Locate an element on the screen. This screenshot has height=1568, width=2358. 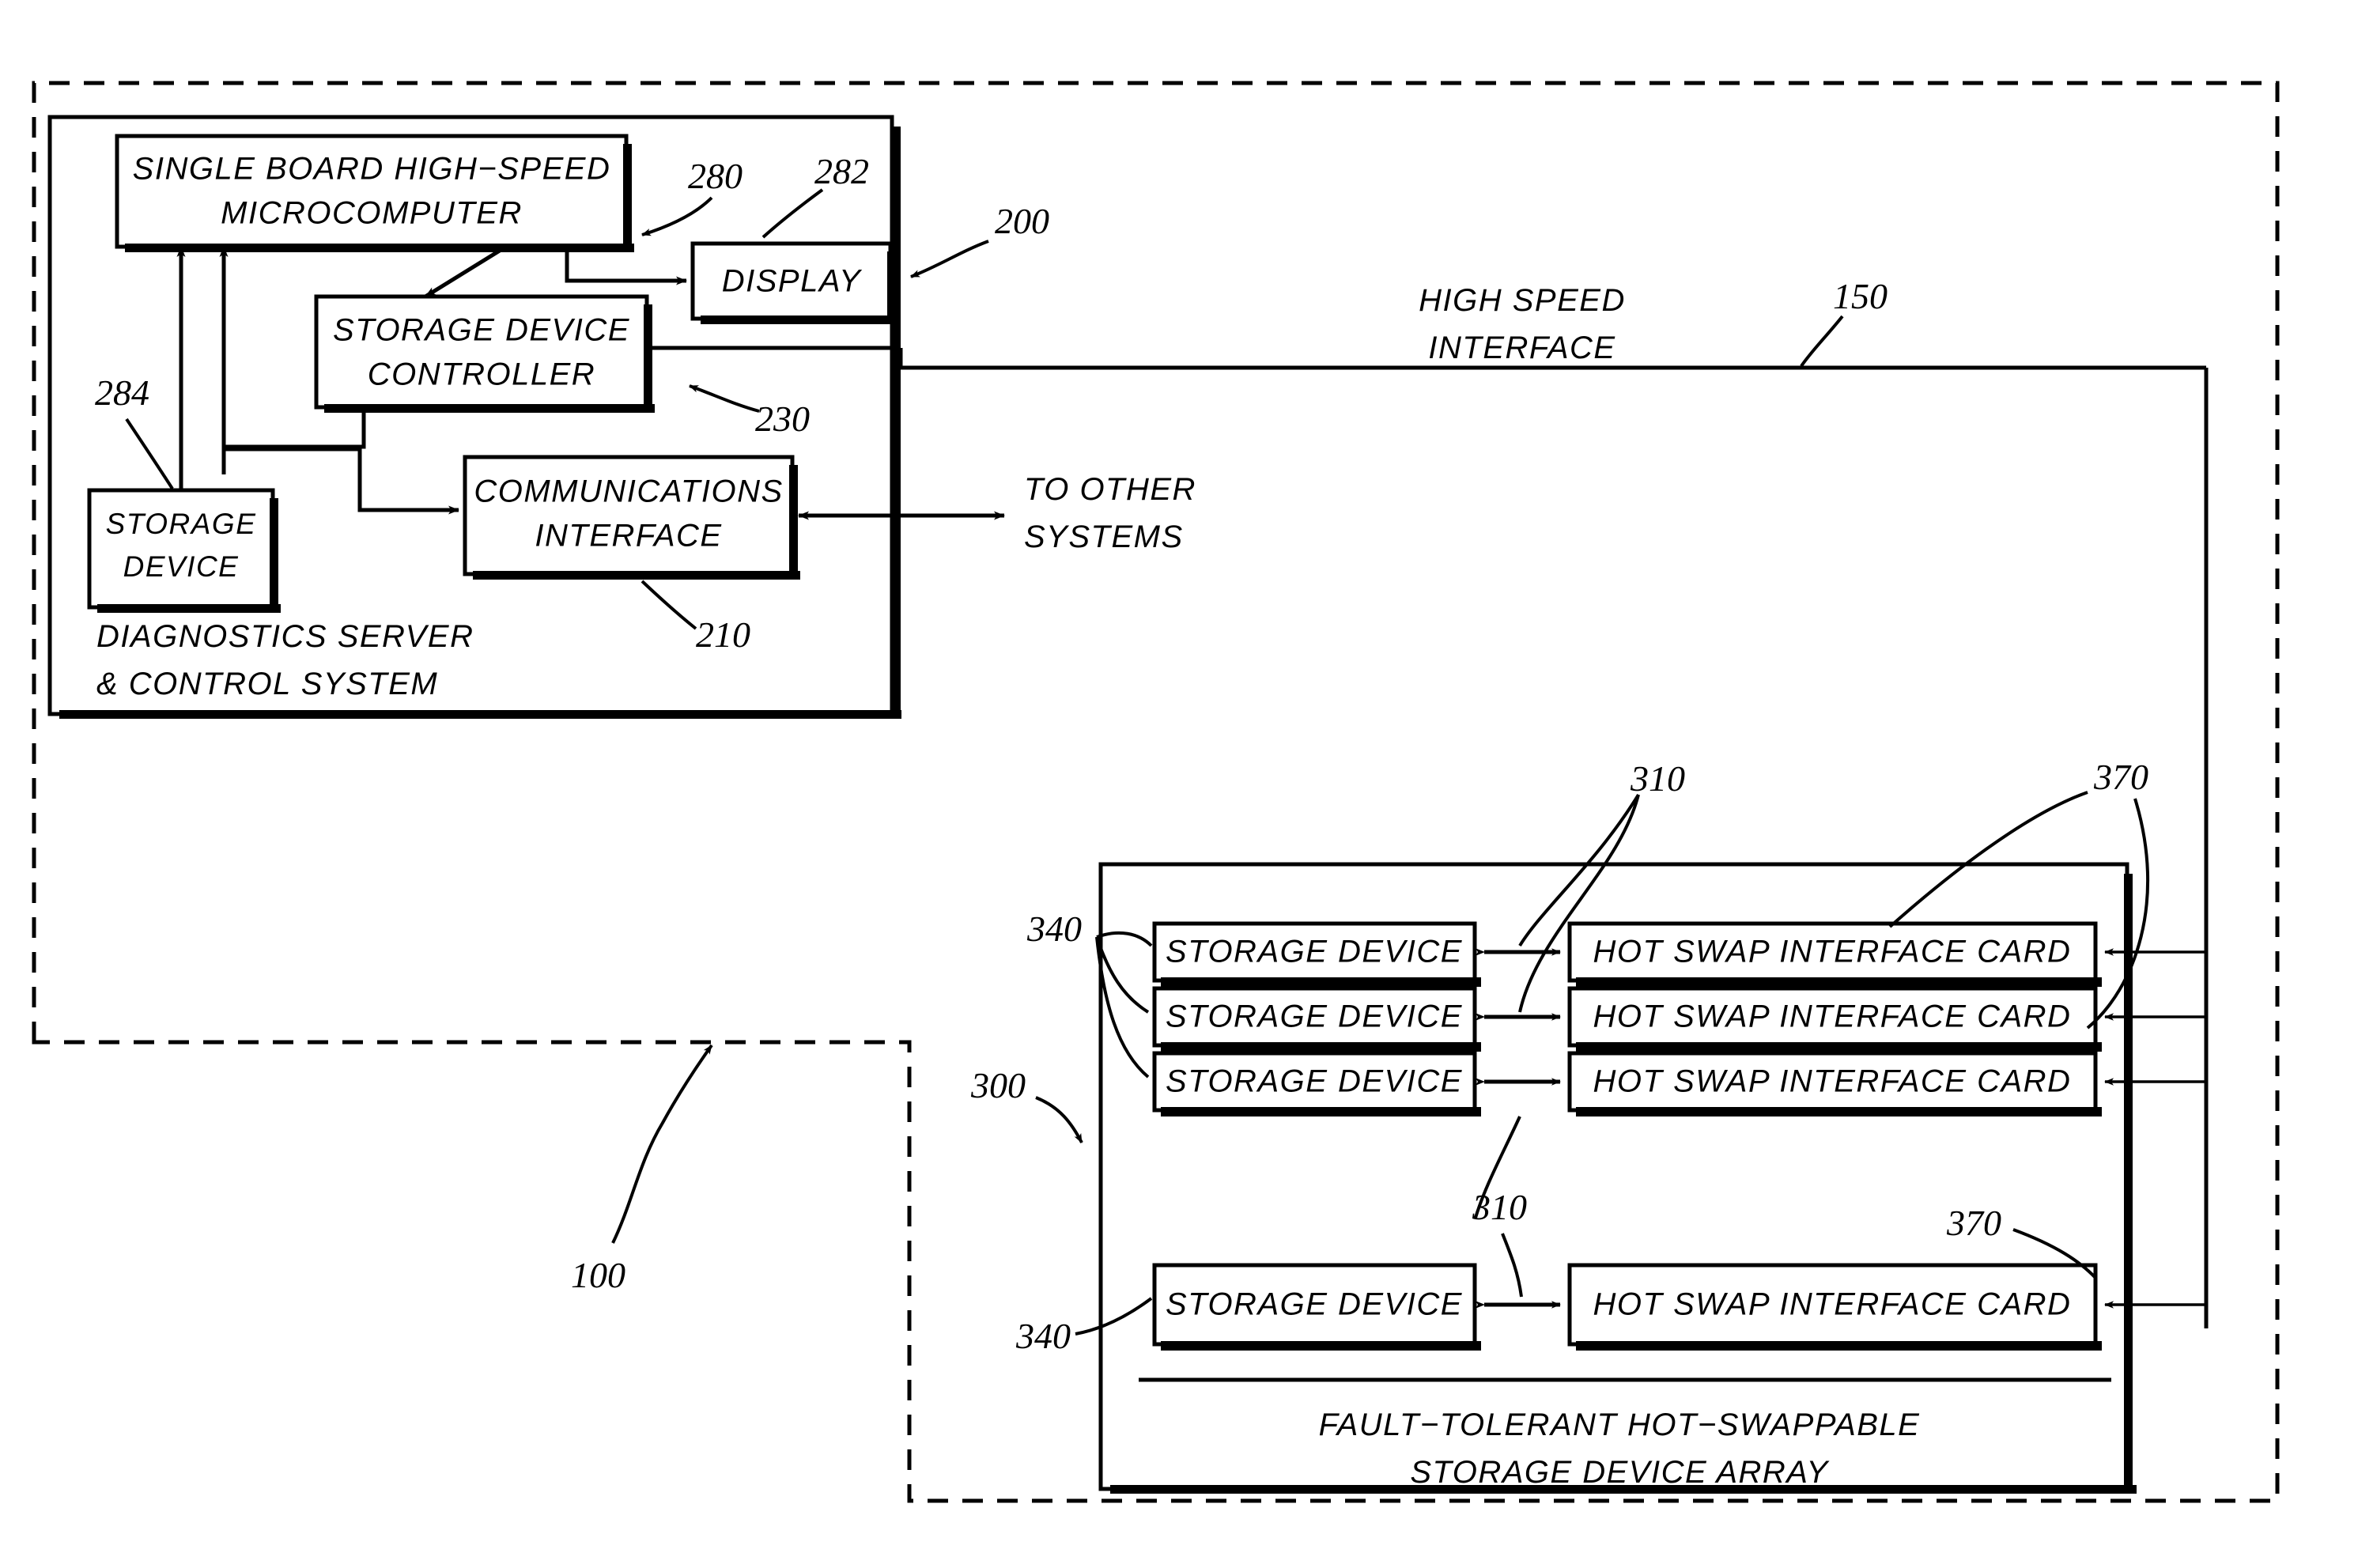
ref-210: 210 is located at coordinates (723, 634).